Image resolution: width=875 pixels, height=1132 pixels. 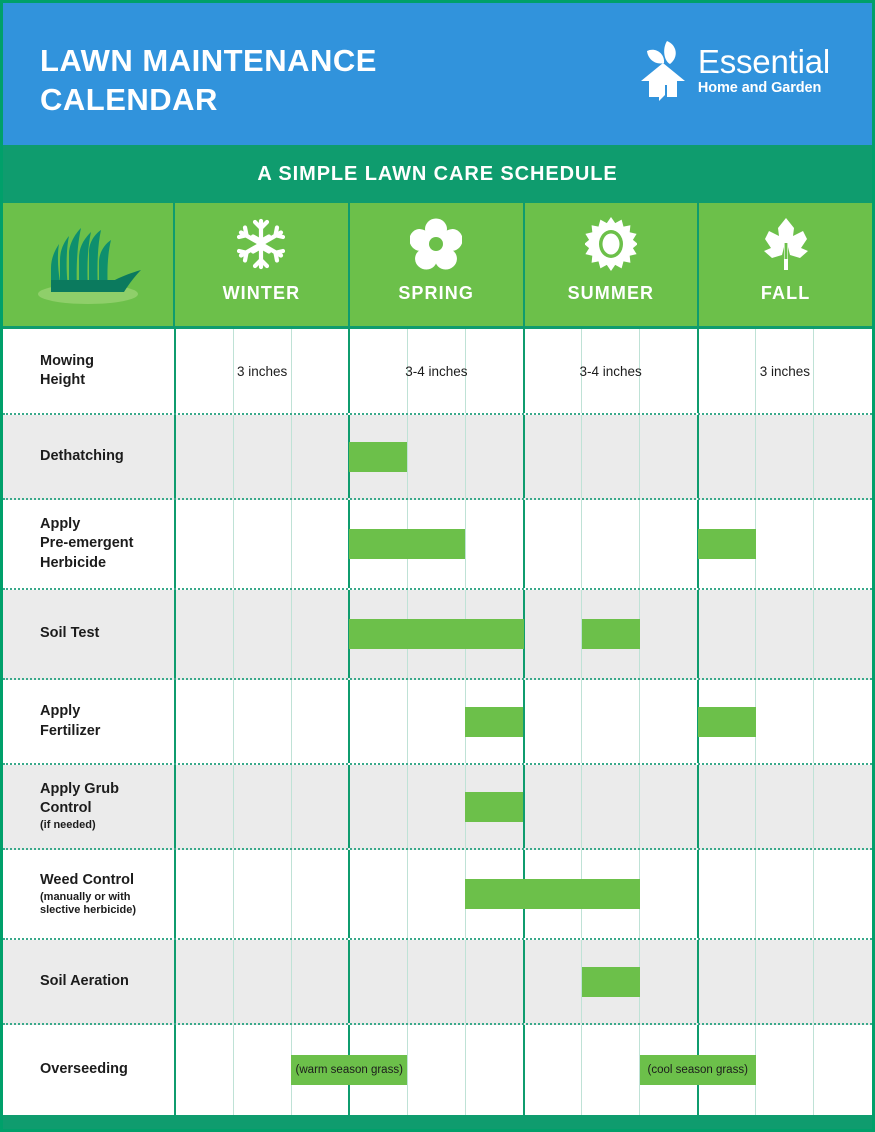 What do you see at coordinates (87, 879) in the screenshot?
I see `row-label-main: Weed Control` at bounding box center [87, 879].